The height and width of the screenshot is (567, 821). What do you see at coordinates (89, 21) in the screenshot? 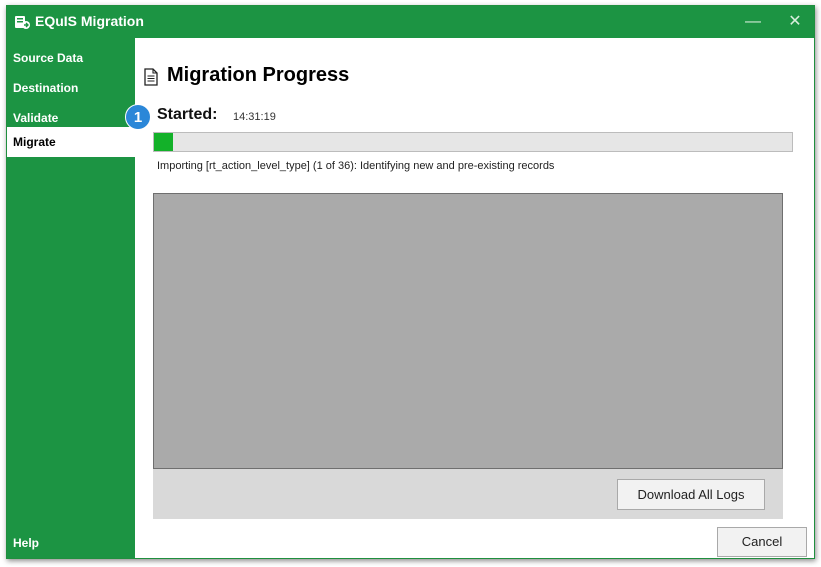
I see `window-title: EQuIS Migration` at bounding box center [89, 21].